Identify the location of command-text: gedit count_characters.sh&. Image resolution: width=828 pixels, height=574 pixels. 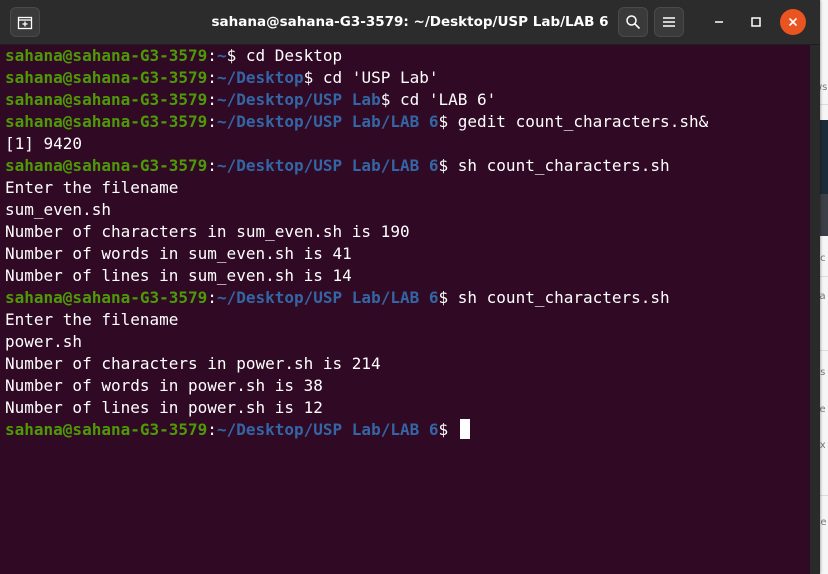
(583, 121).